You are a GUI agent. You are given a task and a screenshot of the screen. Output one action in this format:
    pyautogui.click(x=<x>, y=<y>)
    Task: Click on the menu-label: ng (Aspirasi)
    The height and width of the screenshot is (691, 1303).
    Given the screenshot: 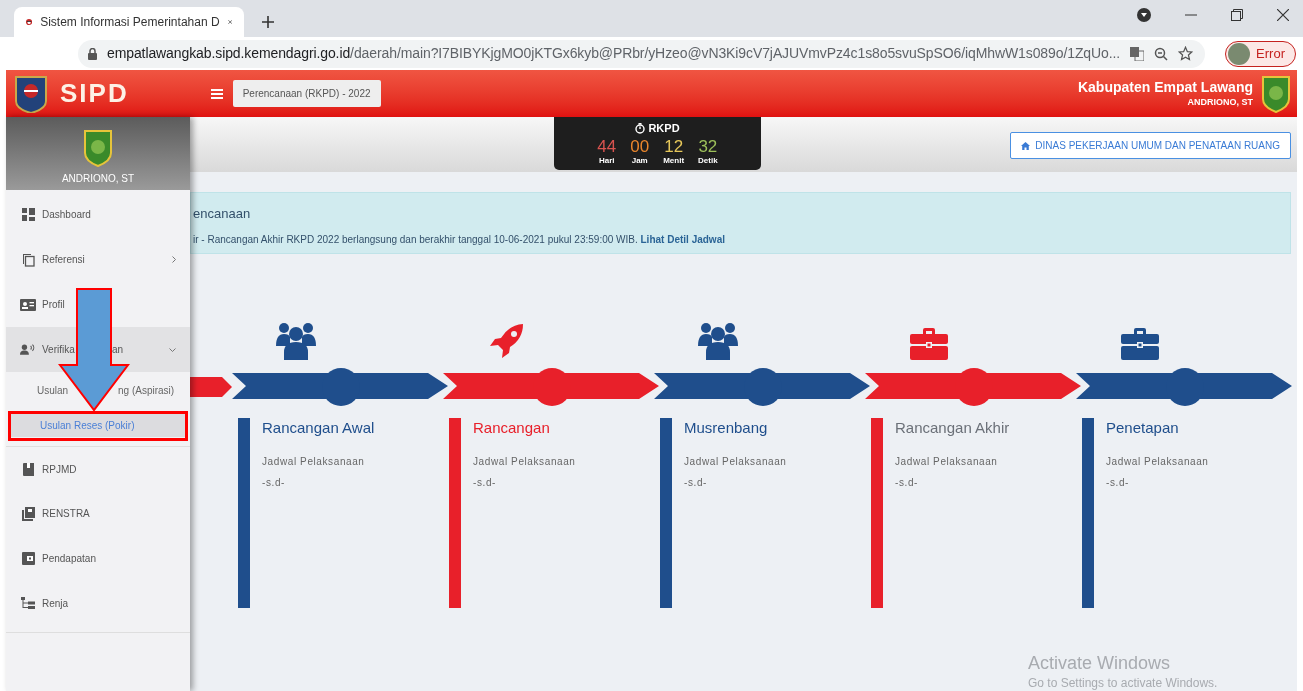 What is the action you would take?
    pyautogui.click(x=146, y=390)
    